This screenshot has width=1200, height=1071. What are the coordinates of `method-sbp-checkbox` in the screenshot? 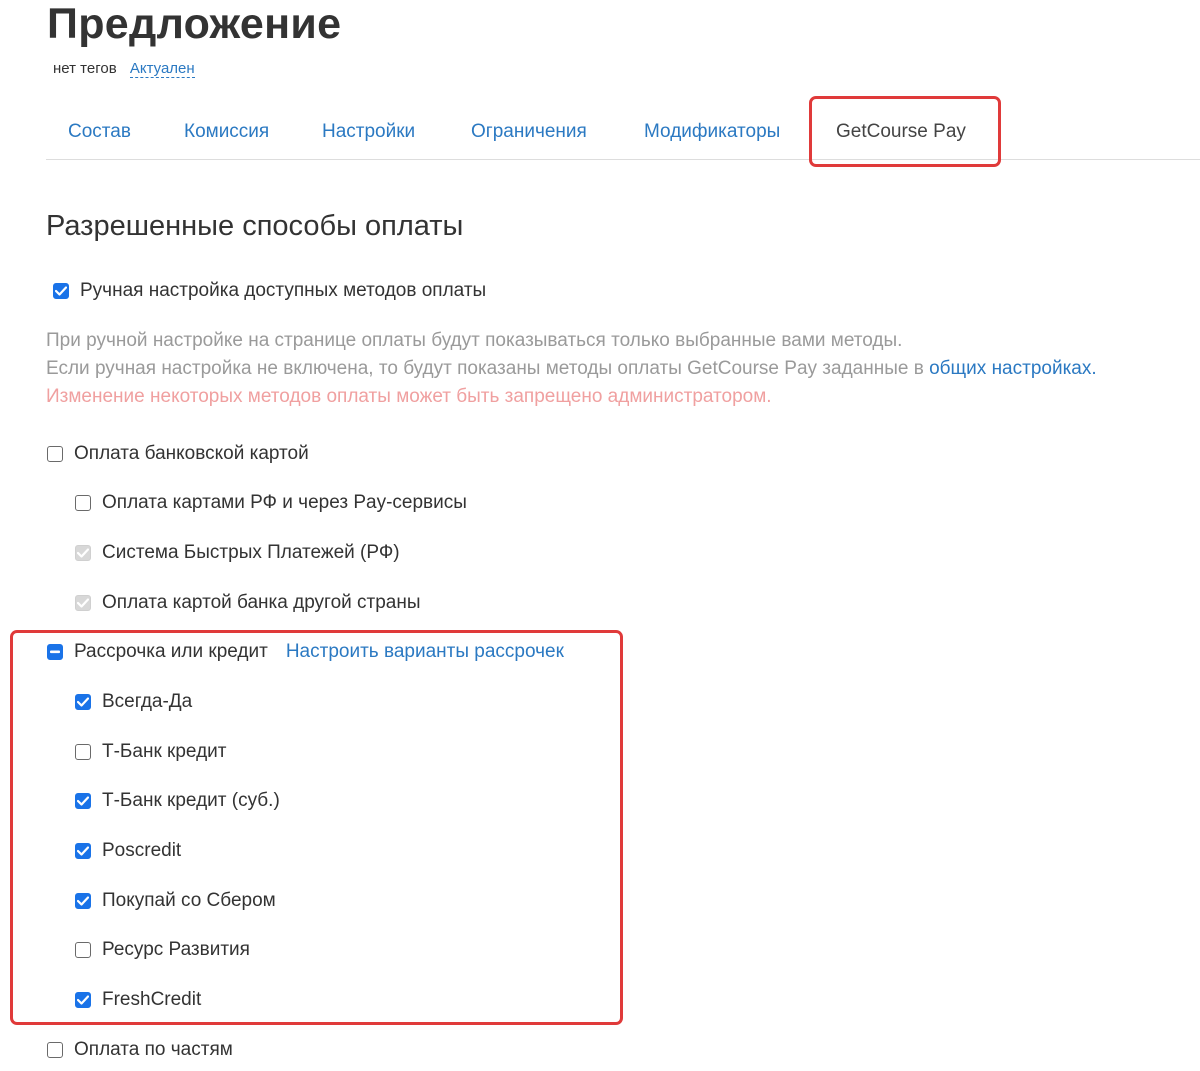 It's located at (83, 553).